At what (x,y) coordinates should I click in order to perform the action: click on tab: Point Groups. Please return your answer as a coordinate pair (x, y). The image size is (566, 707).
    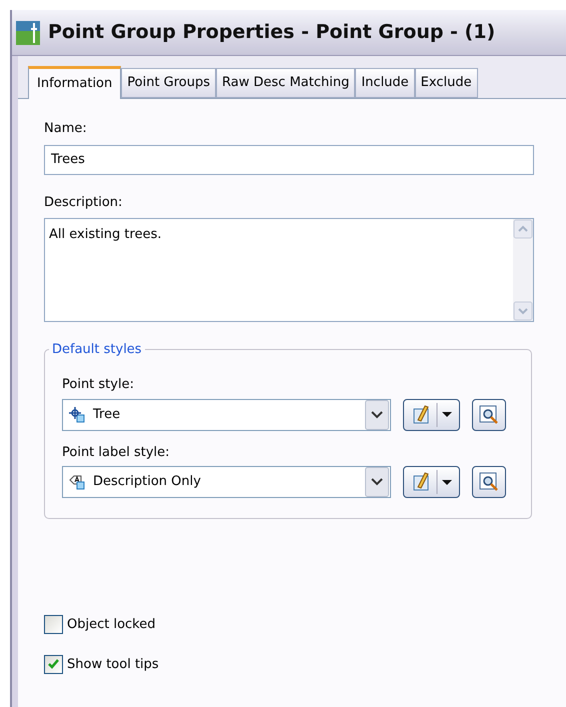
    Looking at the image, I should click on (168, 83).